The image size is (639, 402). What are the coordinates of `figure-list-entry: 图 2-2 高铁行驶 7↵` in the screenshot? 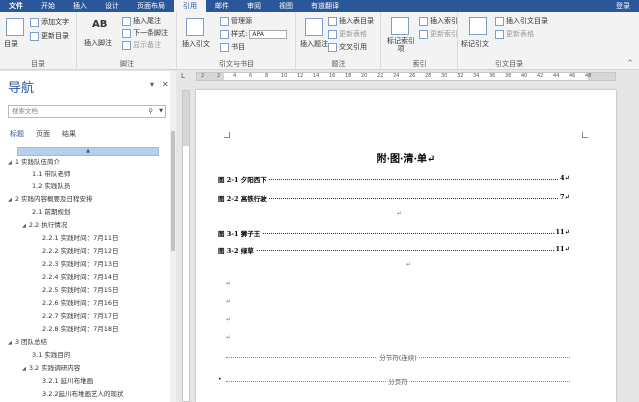 It's located at (394, 198).